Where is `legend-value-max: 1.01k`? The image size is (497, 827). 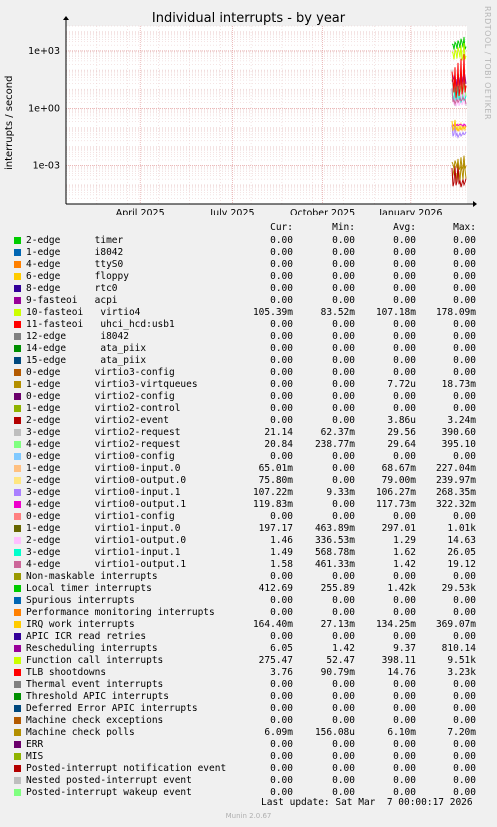
legend-value-max: 1.01k is located at coordinates (461, 528).